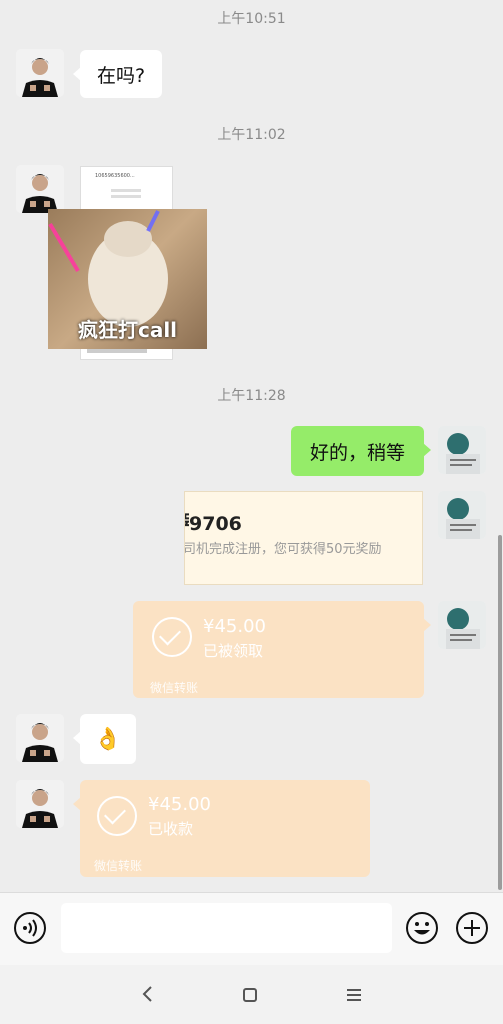  I want to click on card-description: 司机完成注册，您可获得50元奖励, so click(283, 549).